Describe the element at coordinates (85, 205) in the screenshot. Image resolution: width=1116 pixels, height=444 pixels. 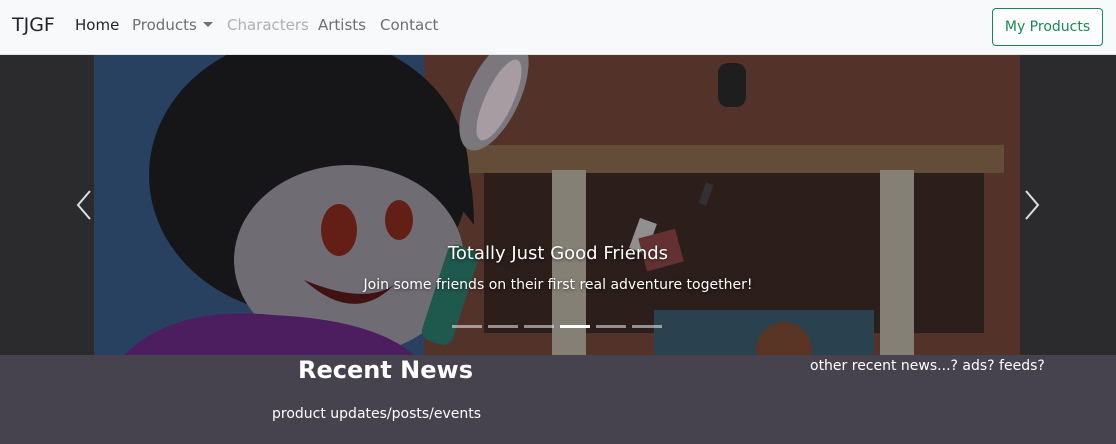
I see `carousel-prev-control` at that location.